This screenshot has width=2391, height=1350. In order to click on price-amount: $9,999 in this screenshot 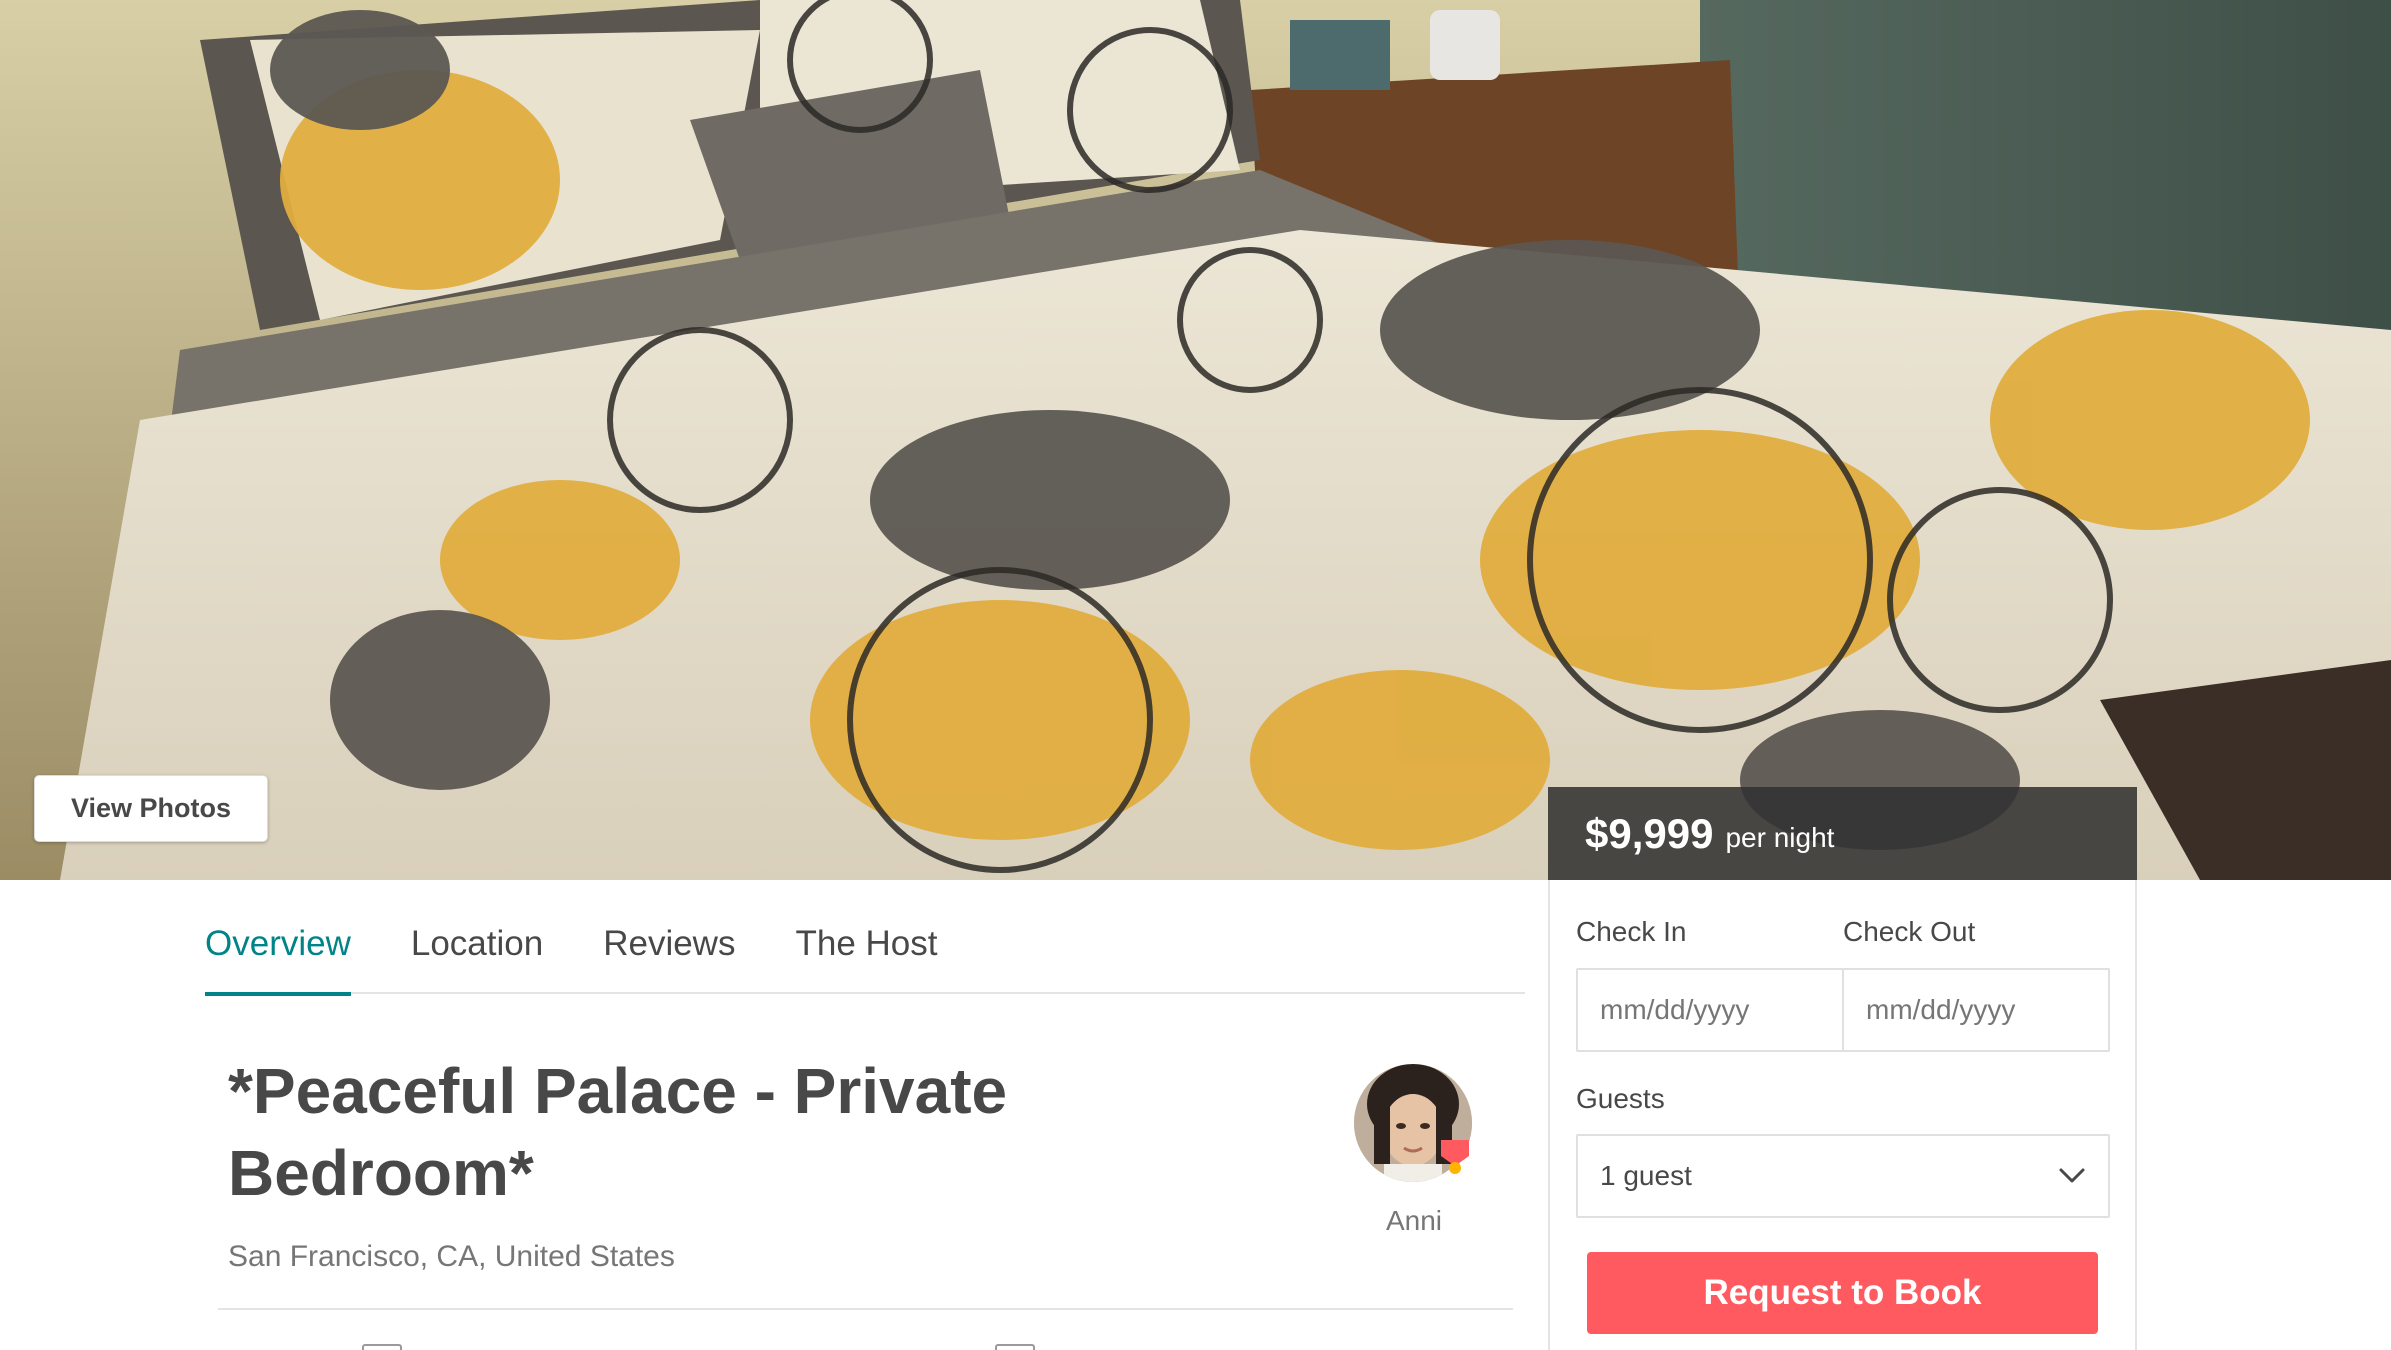, I will do `click(1649, 833)`.